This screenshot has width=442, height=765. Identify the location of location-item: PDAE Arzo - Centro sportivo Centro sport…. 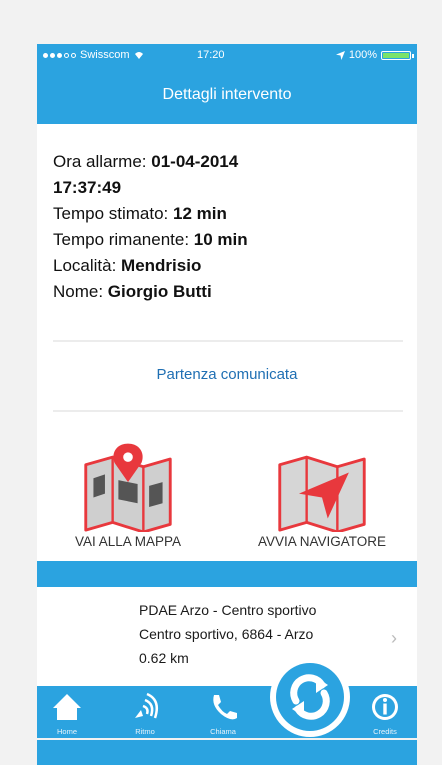
(227, 634).